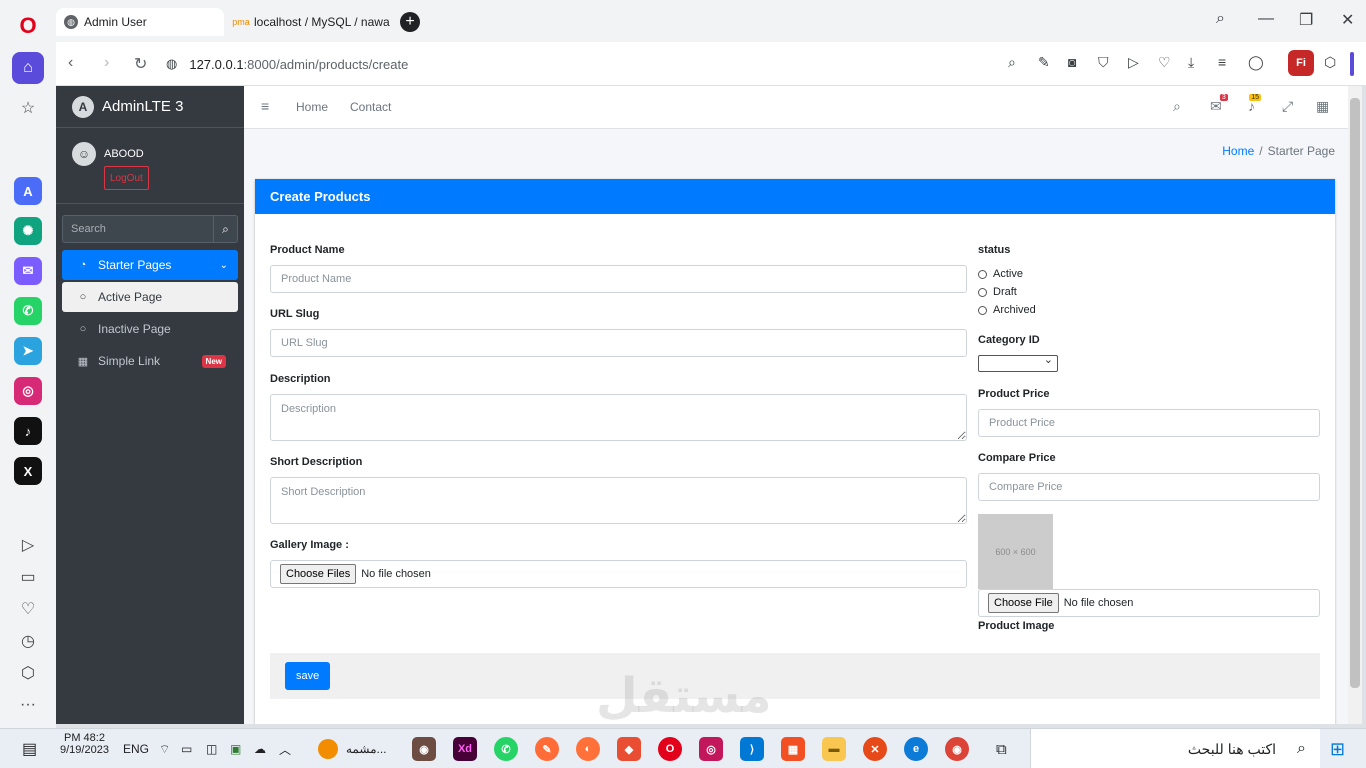 This screenshot has height=768, width=1366. Describe the element at coordinates (28, 191) in the screenshot. I see `aria-app-icon: A` at that location.